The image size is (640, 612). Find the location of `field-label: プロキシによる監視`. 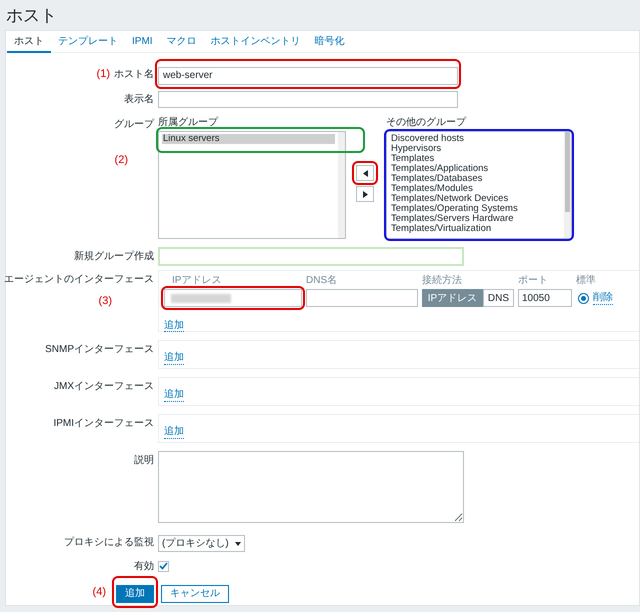

field-label: プロキシによる監視 is located at coordinates (109, 543).